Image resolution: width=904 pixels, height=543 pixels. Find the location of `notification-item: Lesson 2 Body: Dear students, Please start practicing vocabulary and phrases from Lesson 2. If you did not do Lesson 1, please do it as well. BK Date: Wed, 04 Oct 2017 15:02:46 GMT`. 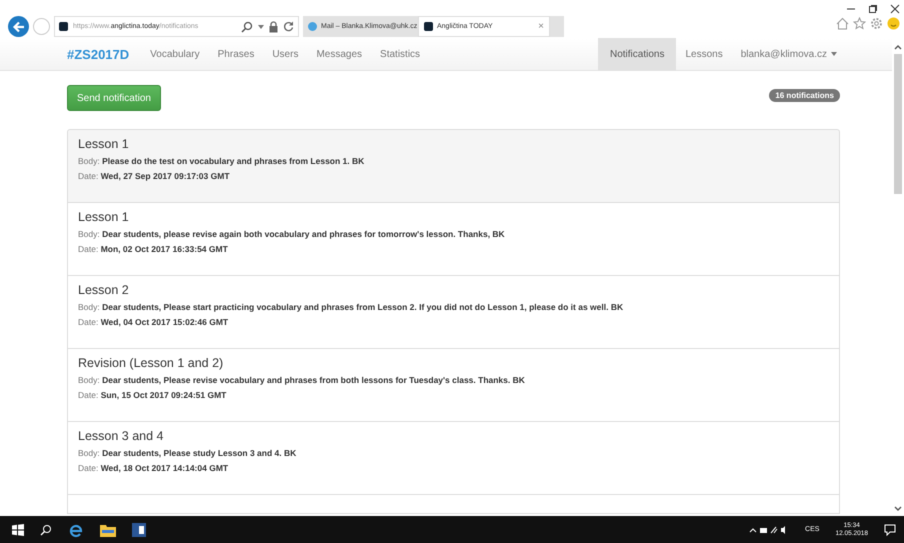

notification-item: Lesson 2 Body: Dear students, Please start practicing vocabulary and phrases from Lesson 2. If you did not do Lesson 1, please do it as well. BK Date: Wed, 04 Oct 2017 15:02:46 GMT is located at coordinates (453, 312).